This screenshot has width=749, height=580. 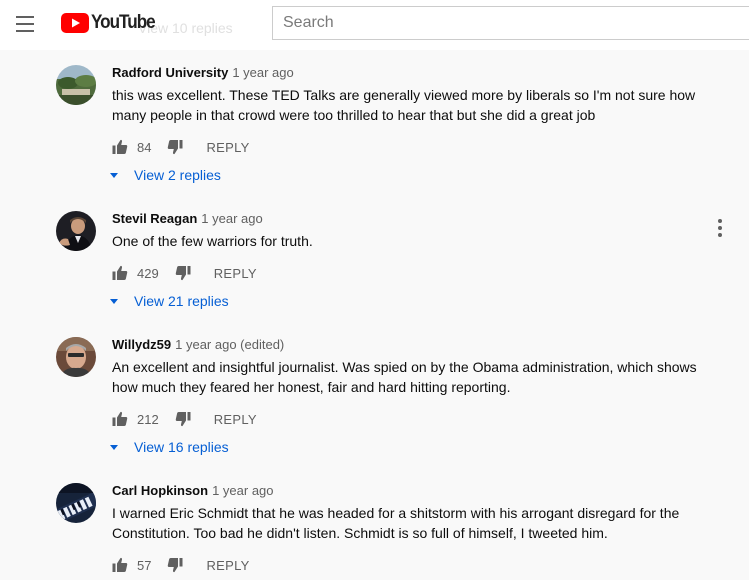 I want to click on comment-actions: 212 REPLY, so click(x=184, y=419).